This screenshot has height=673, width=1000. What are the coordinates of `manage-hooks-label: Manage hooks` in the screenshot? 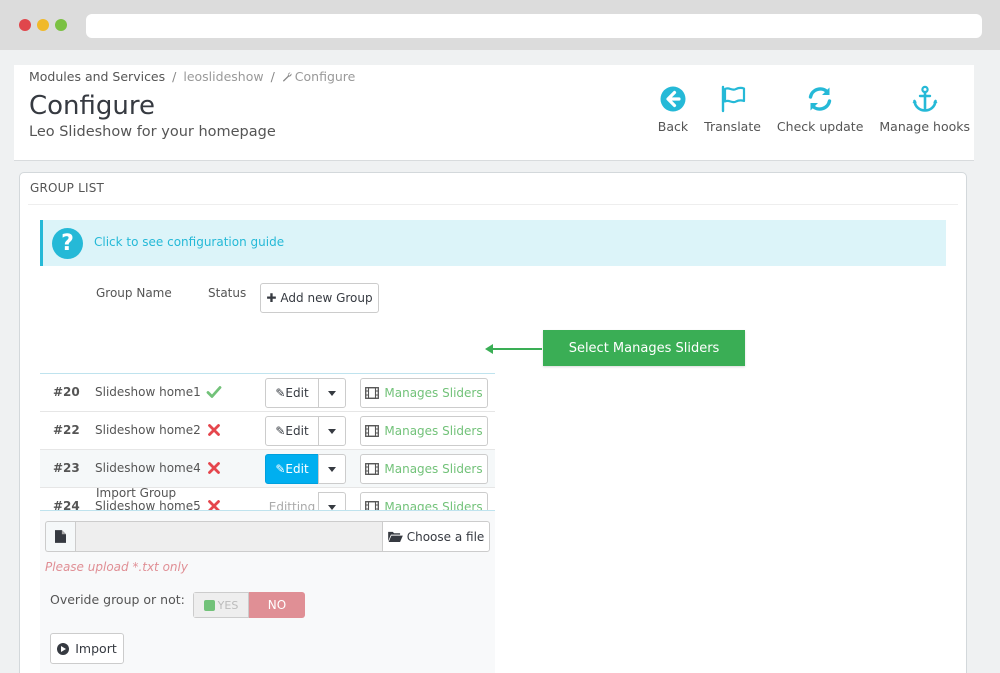 It's located at (924, 126).